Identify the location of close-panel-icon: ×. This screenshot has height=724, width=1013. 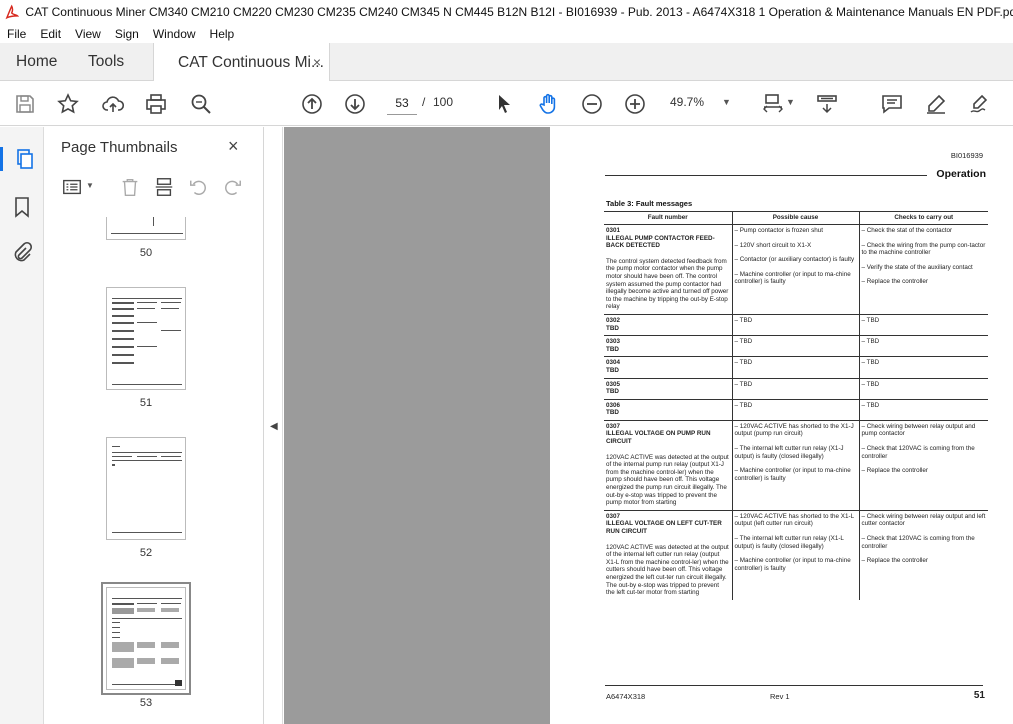
(233, 146).